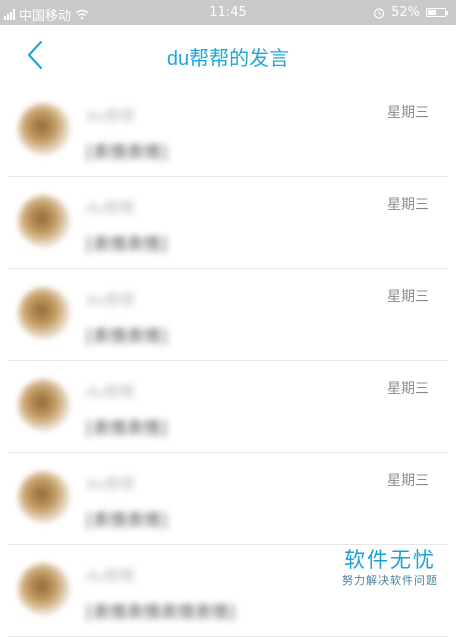  I want to click on nav-bar: du帮帮的发言, so click(228, 55).